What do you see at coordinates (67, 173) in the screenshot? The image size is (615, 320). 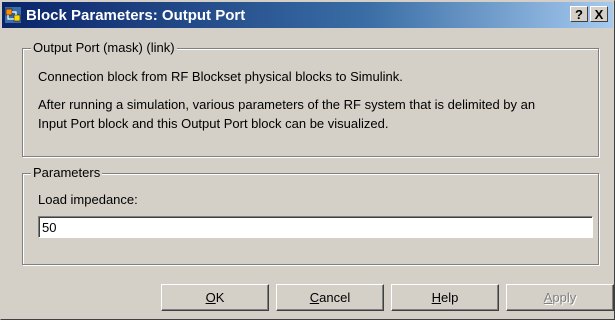 I see `parameters-group-legend: Parameters` at bounding box center [67, 173].